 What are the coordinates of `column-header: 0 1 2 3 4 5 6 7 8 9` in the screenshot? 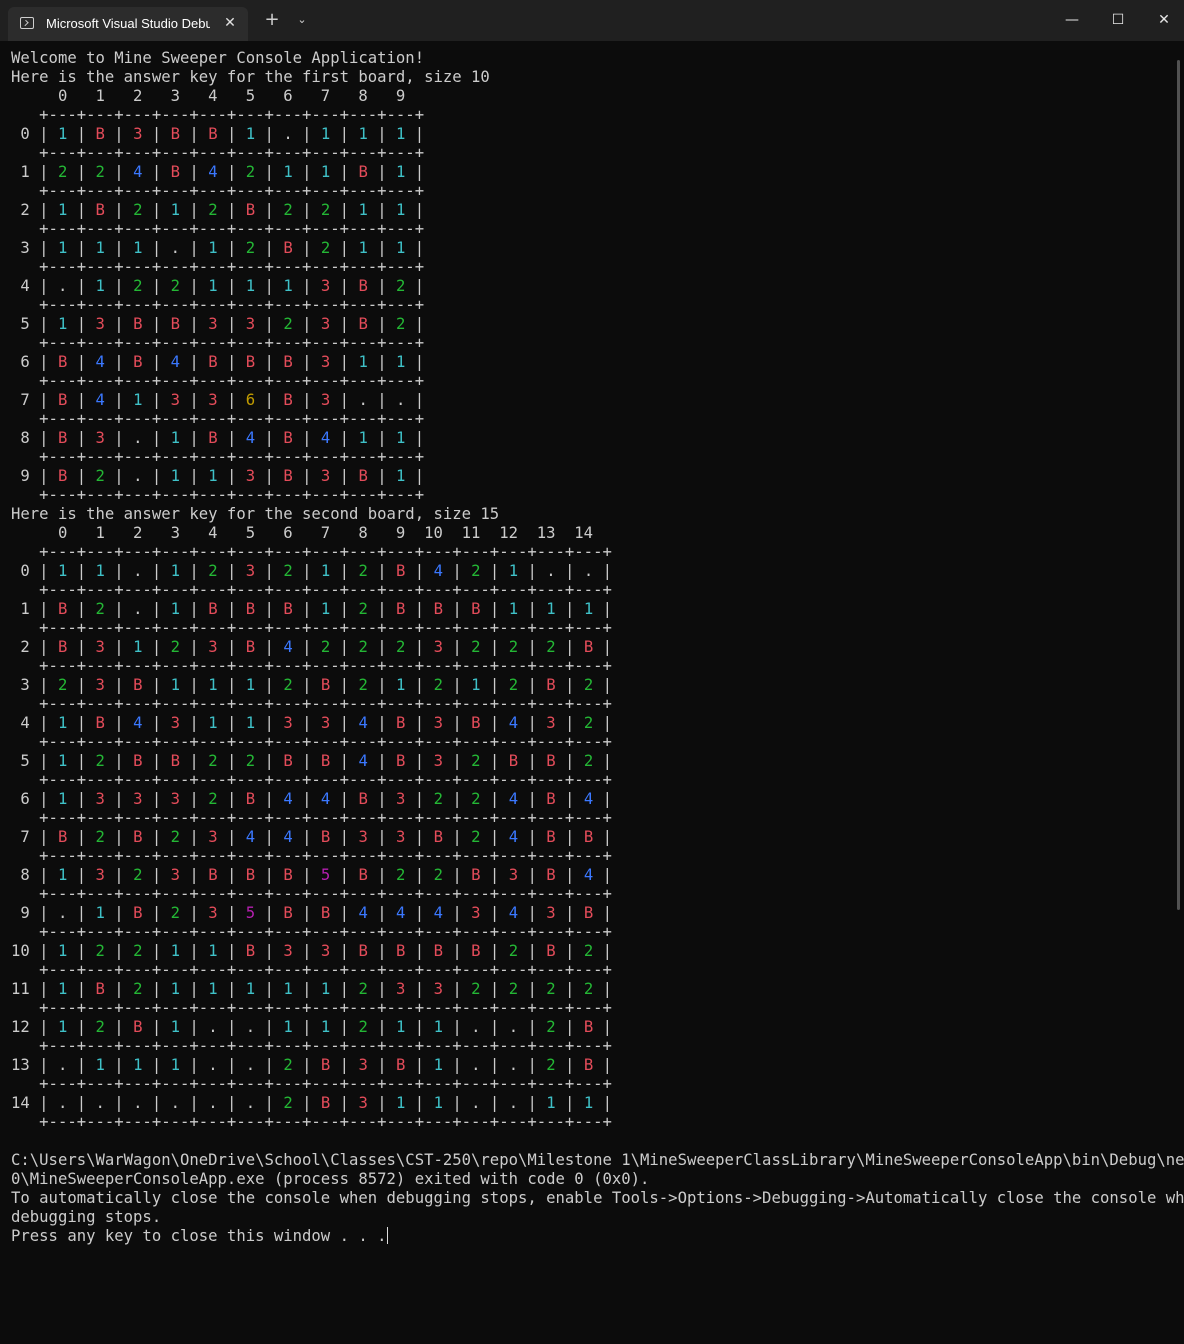 It's located at (213, 96).